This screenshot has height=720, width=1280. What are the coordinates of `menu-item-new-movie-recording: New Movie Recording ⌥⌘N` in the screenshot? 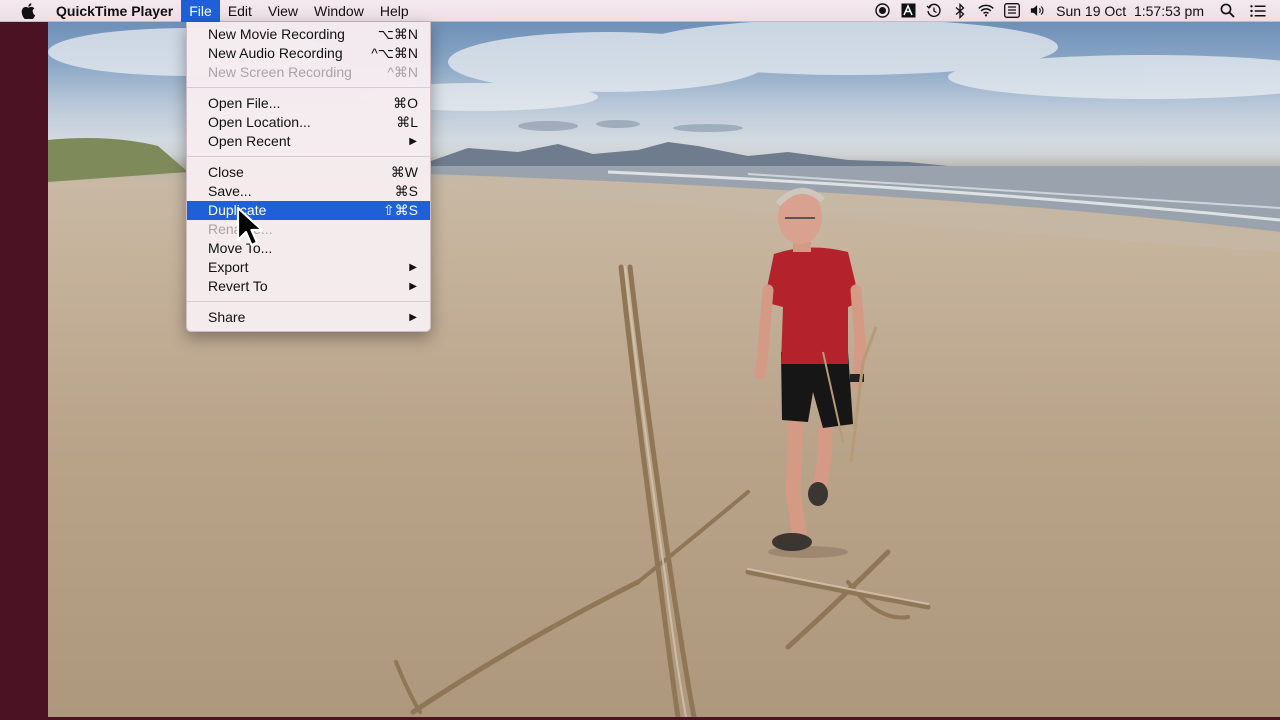 It's located at (308, 34).